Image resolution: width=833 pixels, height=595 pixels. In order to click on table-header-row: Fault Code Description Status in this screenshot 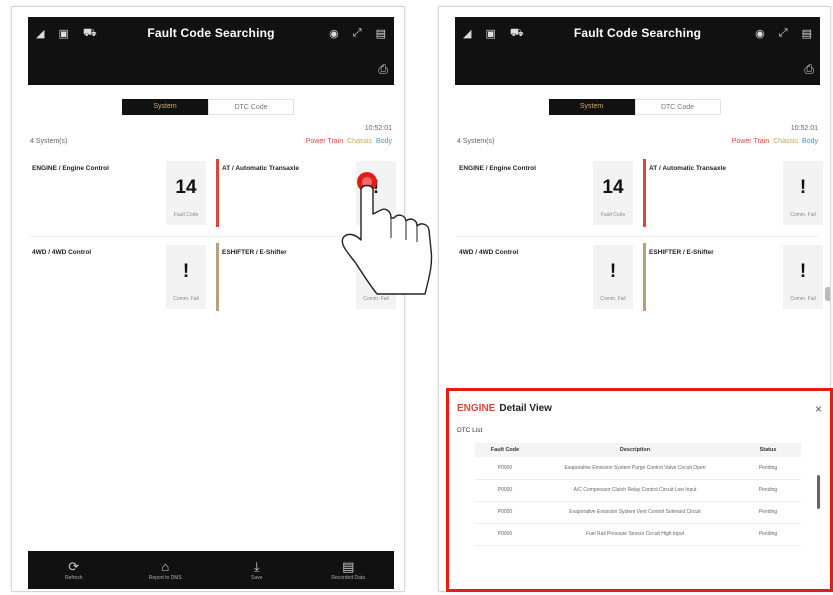, I will do `click(638, 450)`.